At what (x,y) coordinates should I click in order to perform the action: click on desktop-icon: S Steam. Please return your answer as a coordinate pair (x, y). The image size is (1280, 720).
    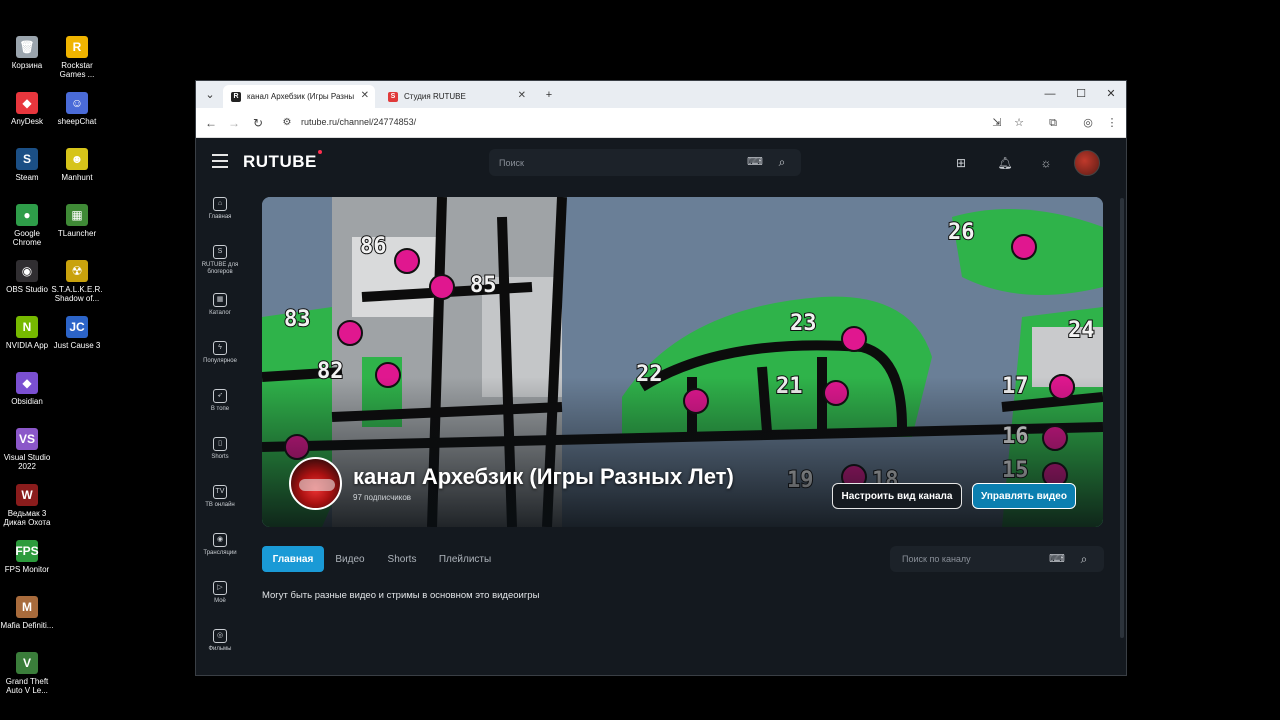
    Looking at the image, I should click on (27, 165).